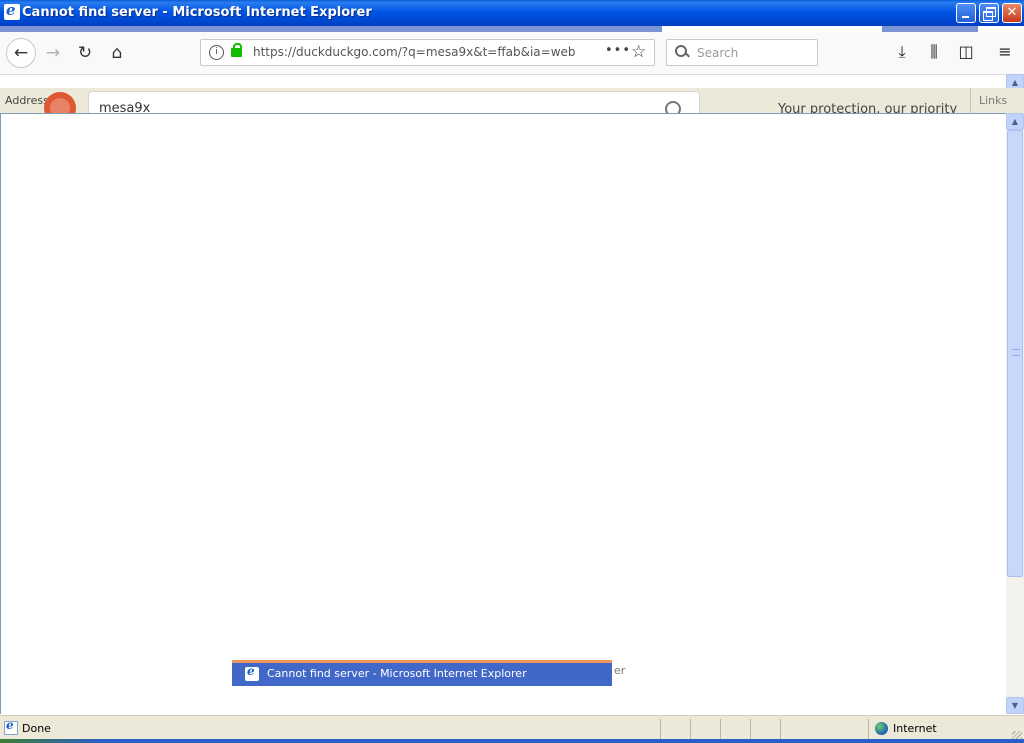 The image size is (1024, 743). What do you see at coordinates (236, 50) in the screenshot?
I see `lock-icon` at bounding box center [236, 50].